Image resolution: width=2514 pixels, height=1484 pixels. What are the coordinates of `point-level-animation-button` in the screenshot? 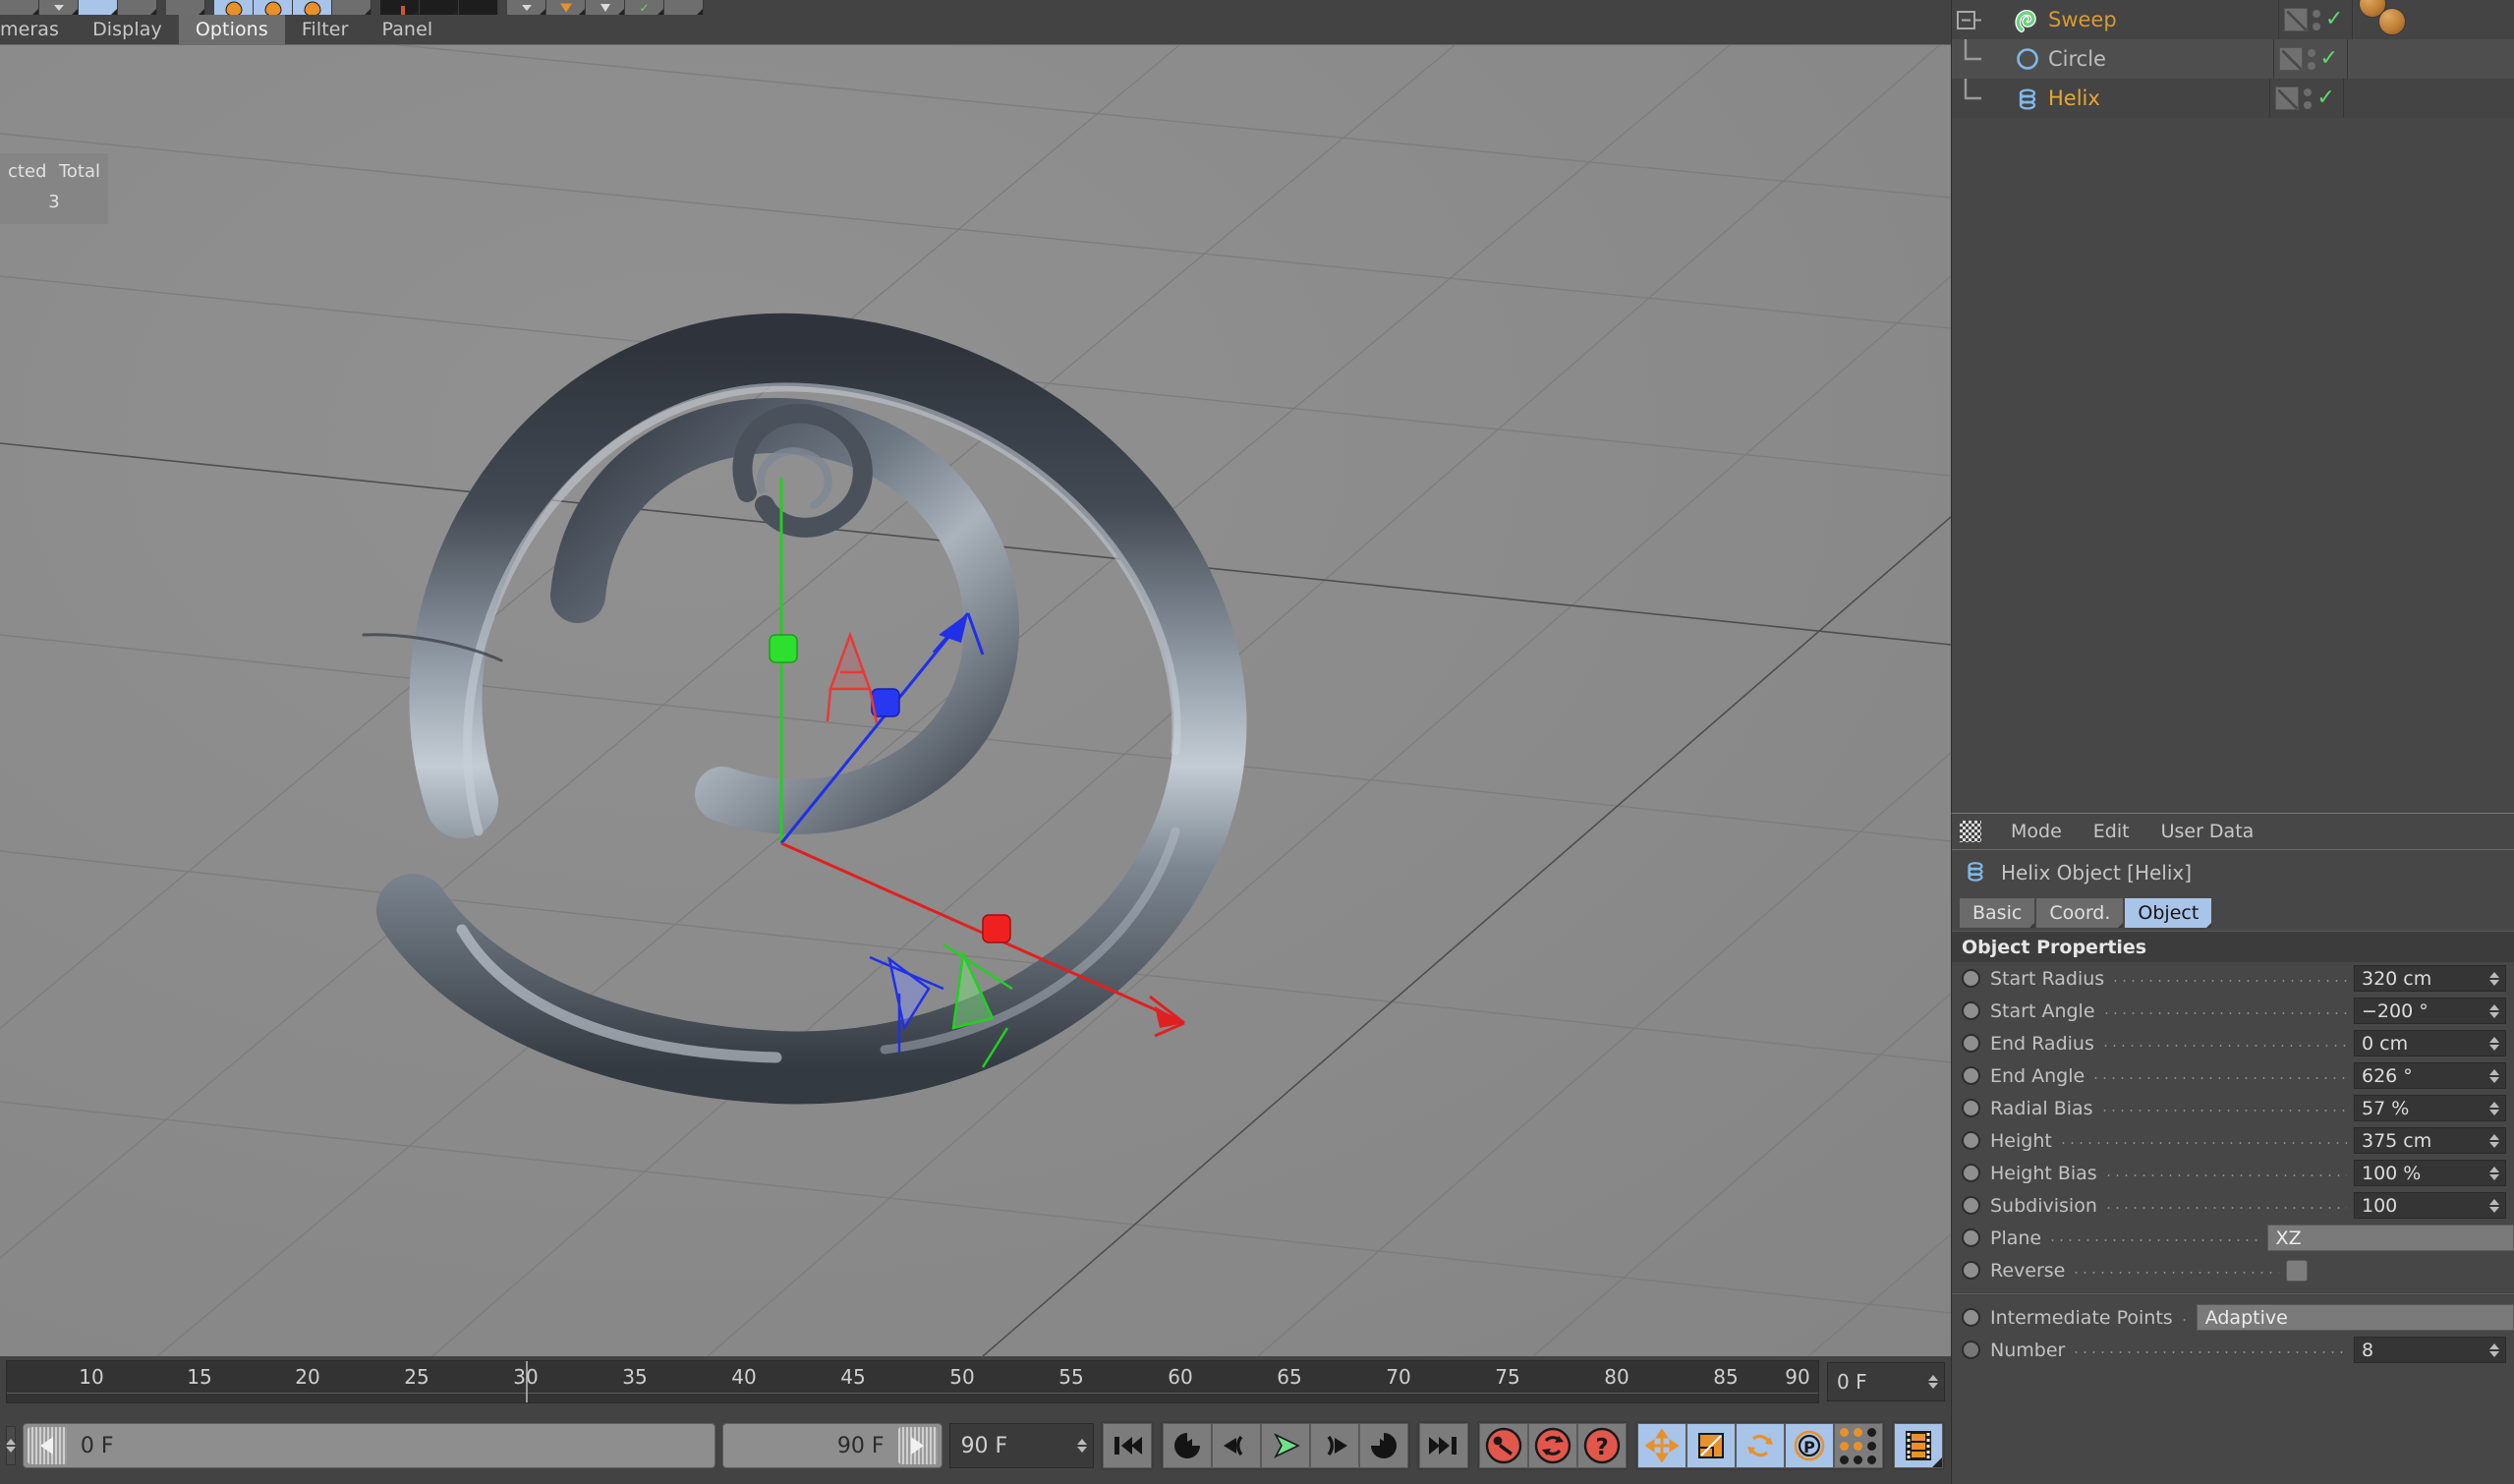 It's located at (1858, 1445).